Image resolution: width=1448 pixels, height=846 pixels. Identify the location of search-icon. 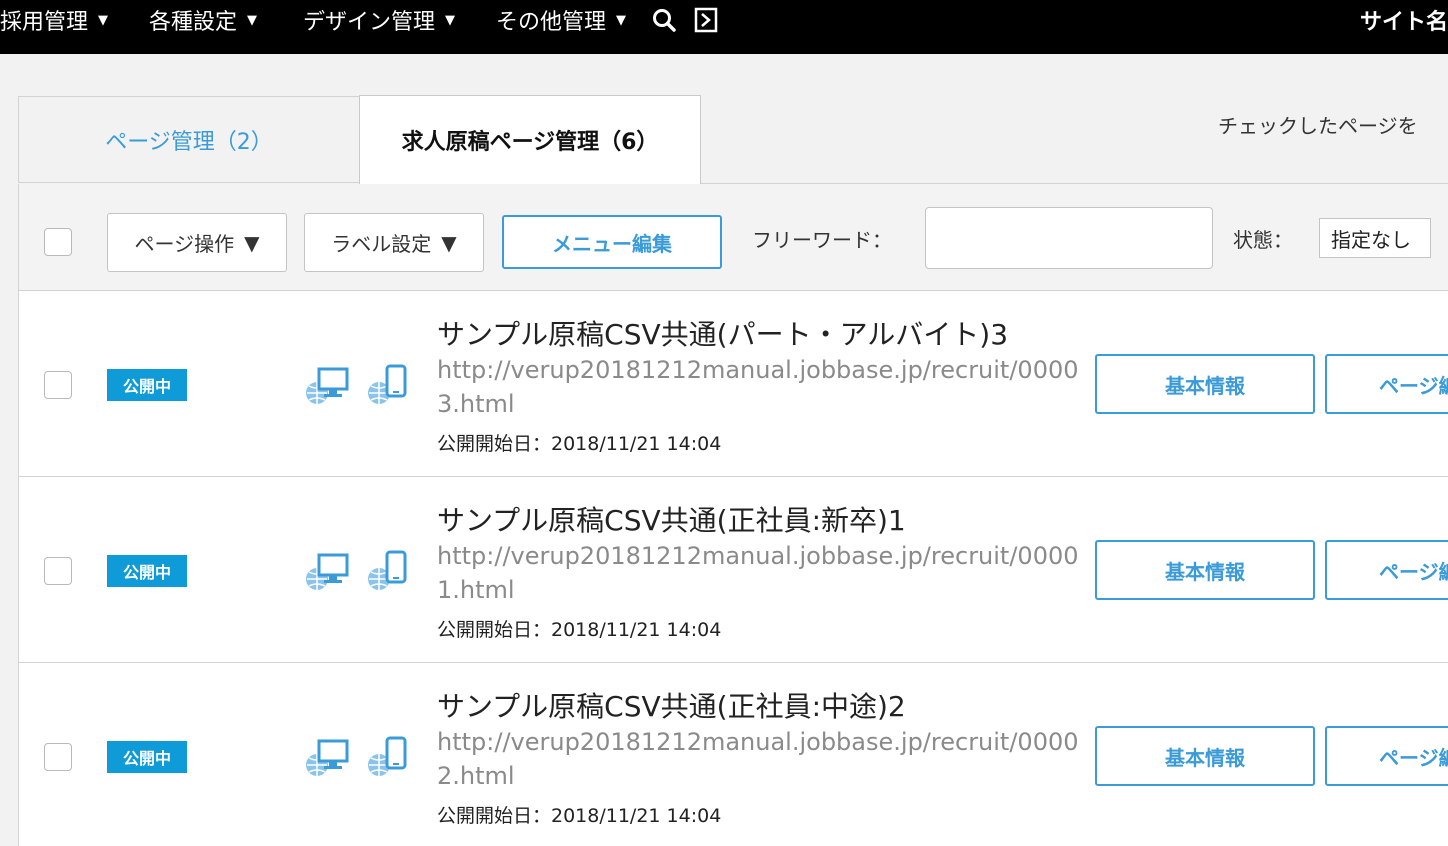
(664, 20).